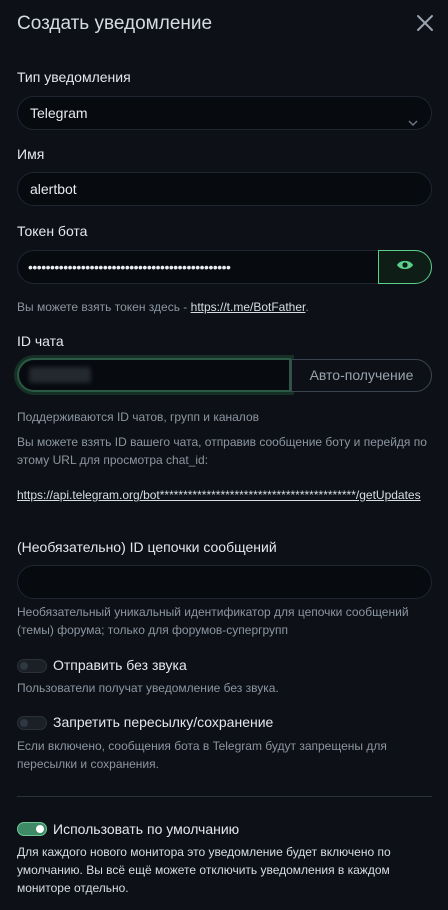 This screenshot has height=910, width=448. What do you see at coordinates (104, 307) in the screenshot?
I see `bot-token-hint-text: Вы можете взять токен здесь -` at bounding box center [104, 307].